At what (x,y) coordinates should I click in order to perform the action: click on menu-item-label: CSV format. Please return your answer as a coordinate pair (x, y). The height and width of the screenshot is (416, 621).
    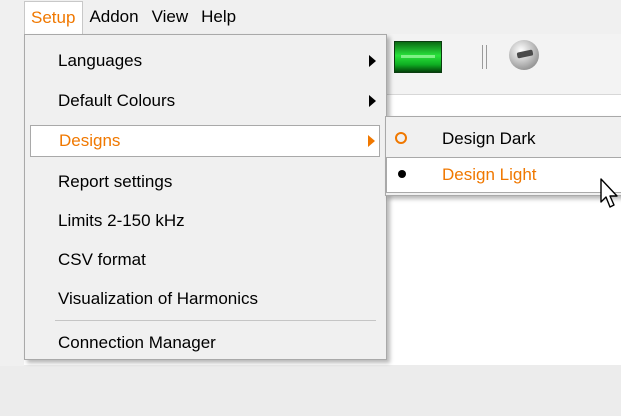
    Looking at the image, I should click on (102, 259).